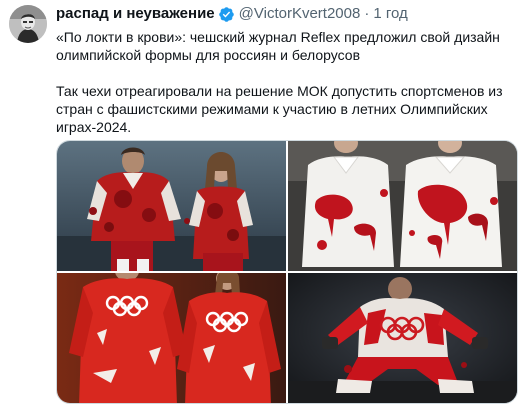 The height and width of the screenshot is (407, 521). What do you see at coordinates (390, 14) in the screenshot?
I see `timestamp: 1 год` at bounding box center [390, 14].